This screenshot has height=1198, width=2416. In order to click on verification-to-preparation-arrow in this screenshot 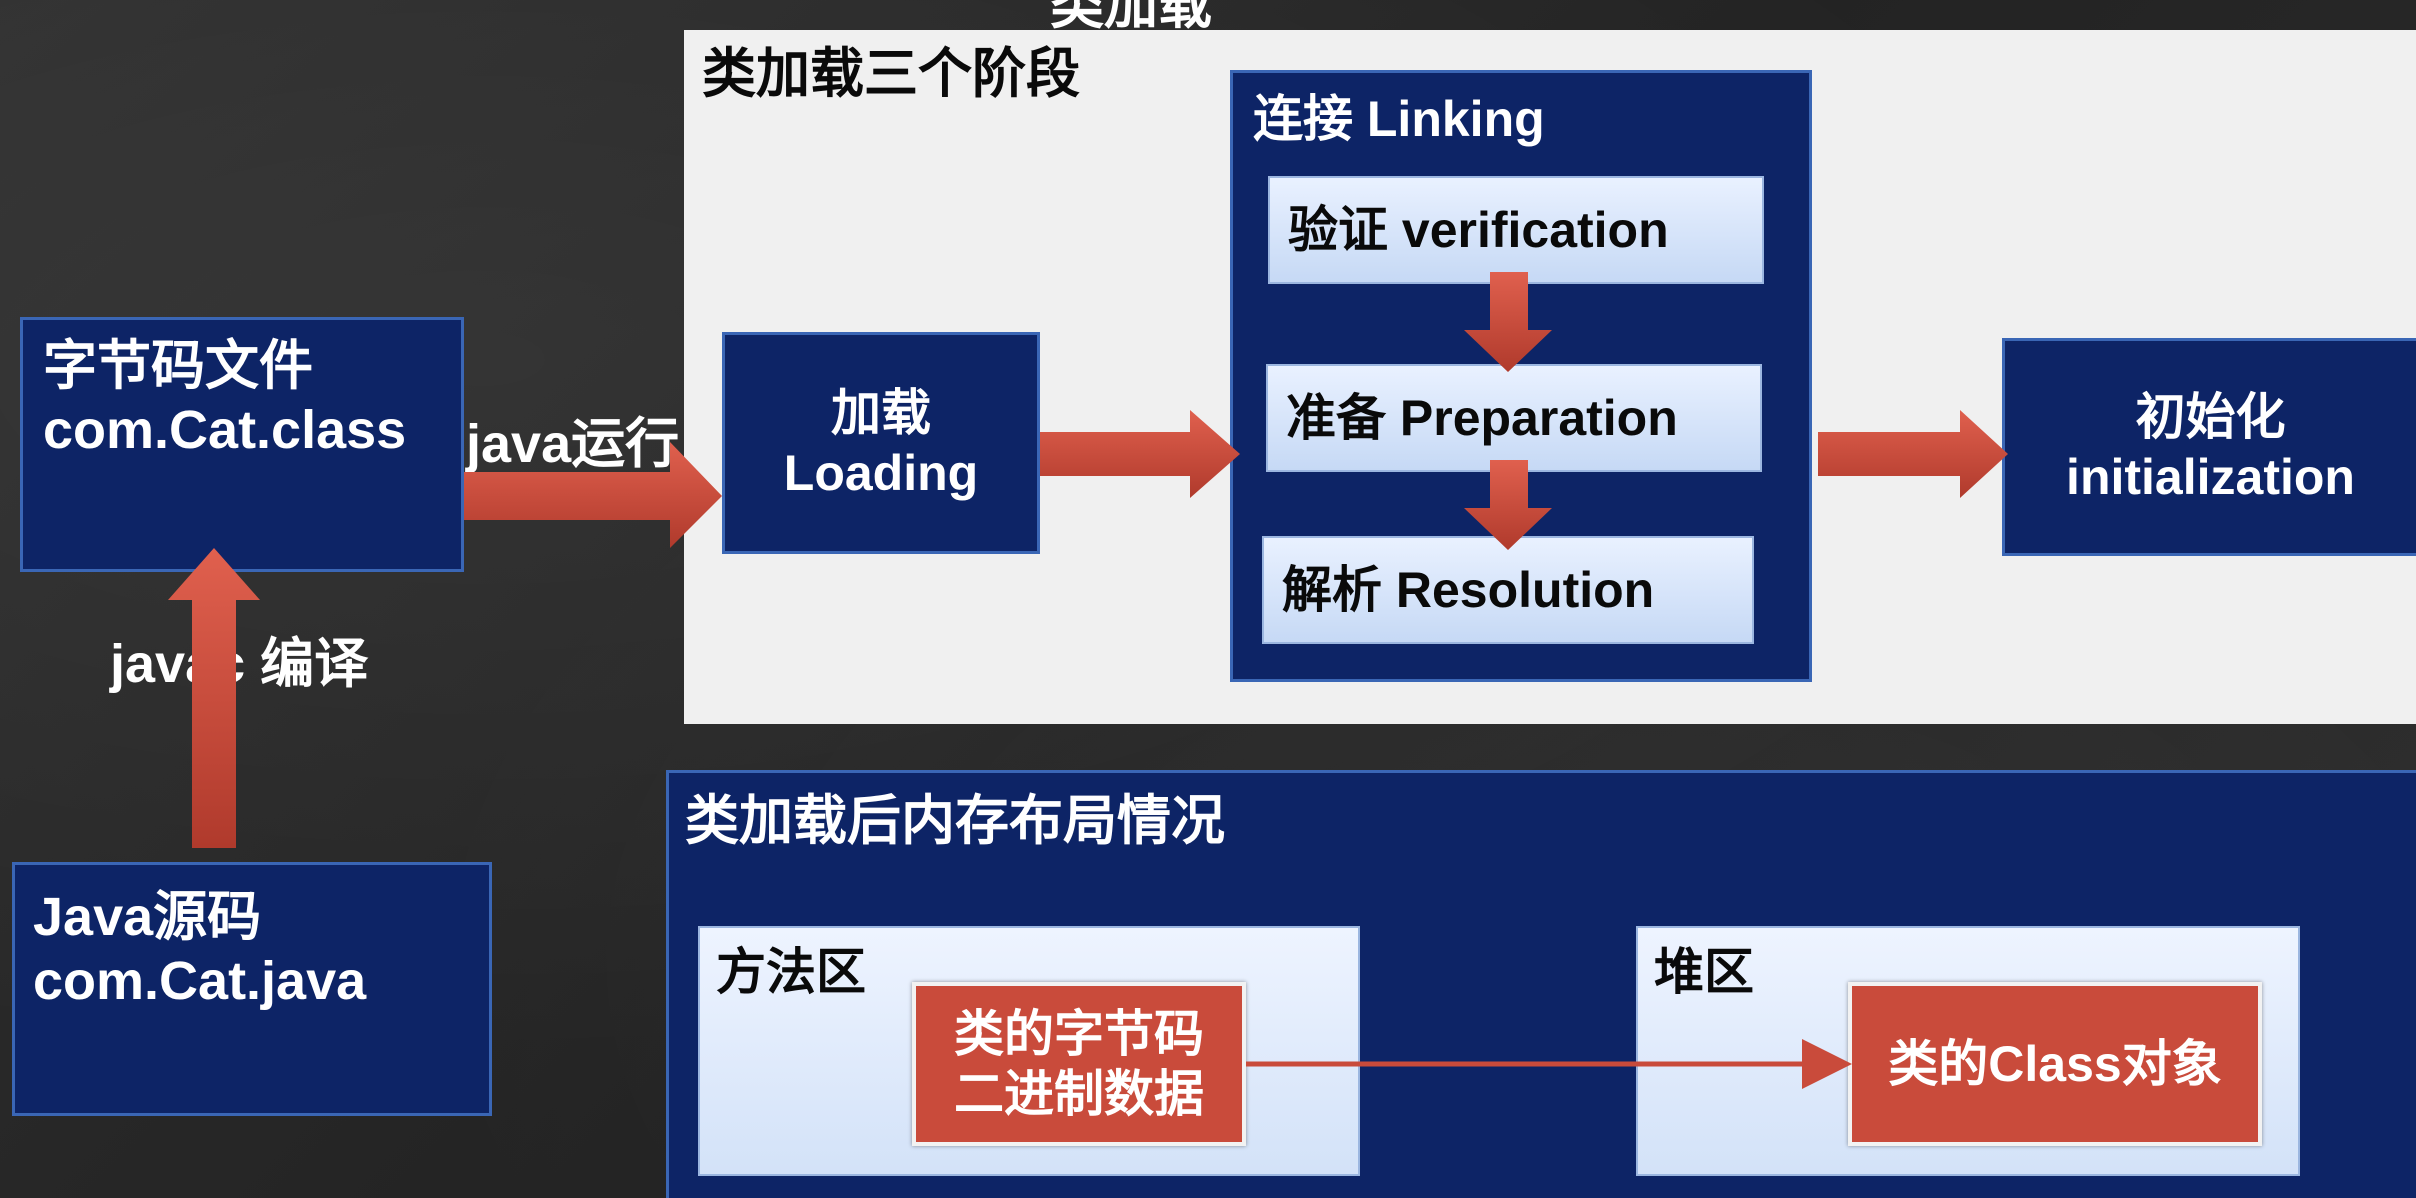, I will do `click(1508, 322)`.